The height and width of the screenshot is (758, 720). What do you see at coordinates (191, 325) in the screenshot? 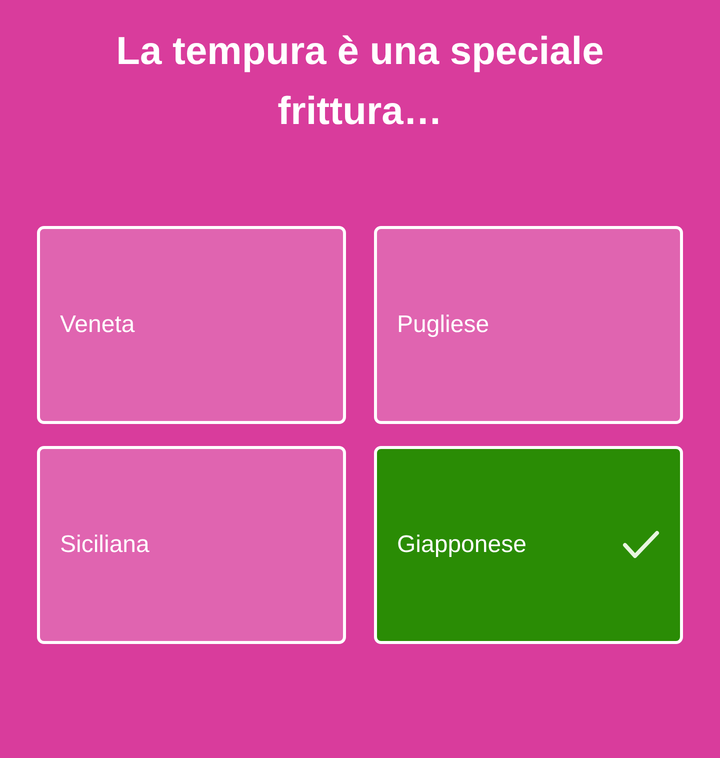
I see `answer-button: Veneta` at bounding box center [191, 325].